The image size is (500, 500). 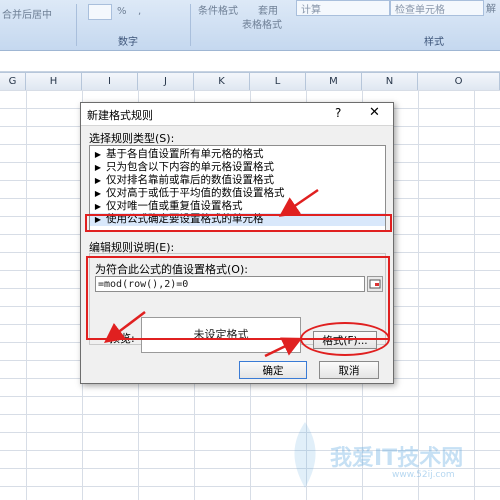 I want to click on currency-dropdown, so click(x=100, y=12).